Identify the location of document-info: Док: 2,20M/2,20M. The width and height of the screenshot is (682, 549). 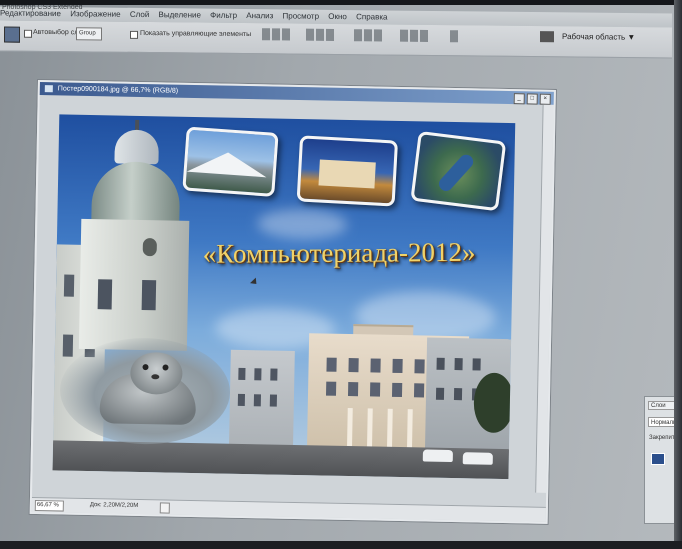
(114, 506).